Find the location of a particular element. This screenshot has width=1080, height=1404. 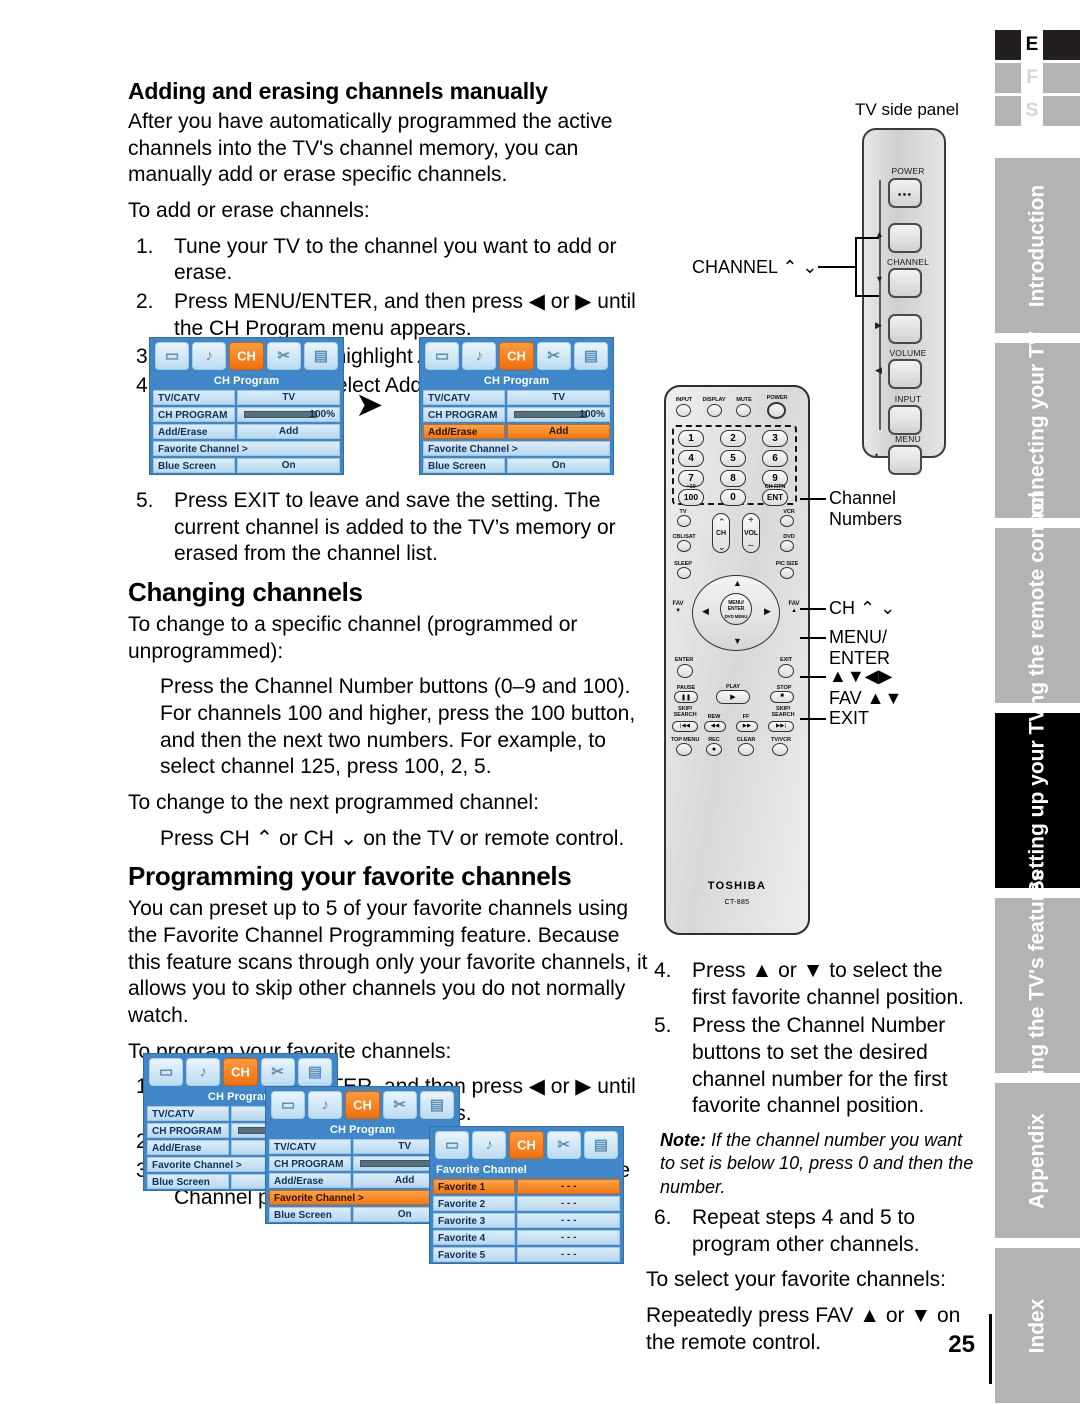

ch-icon-glyph: CH is located at coordinates (246, 356).